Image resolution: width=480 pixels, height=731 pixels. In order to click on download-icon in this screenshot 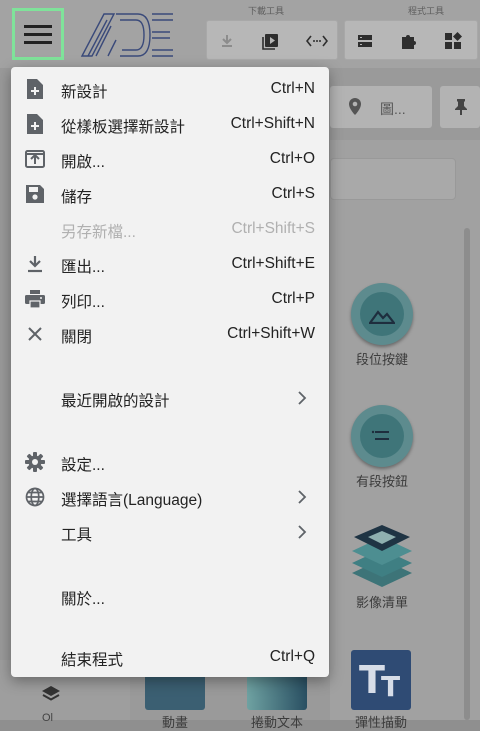, I will do `click(227, 41)`.